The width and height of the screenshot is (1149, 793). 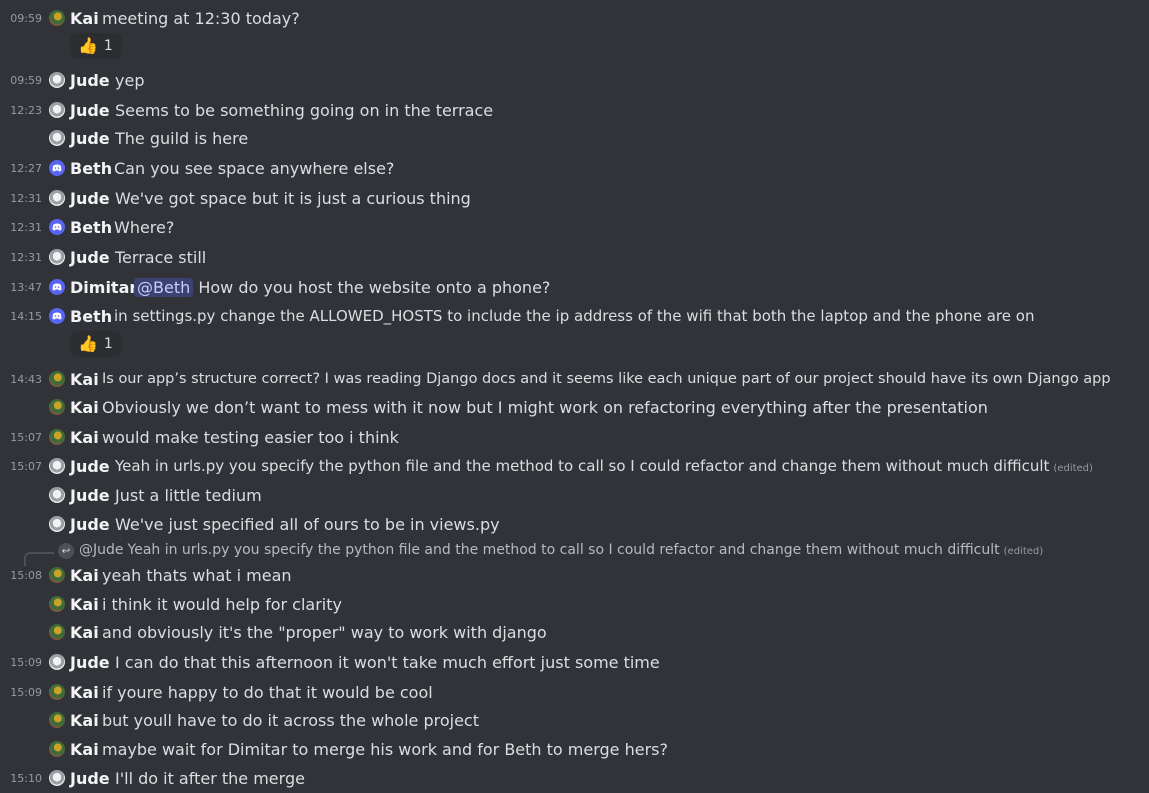 I want to click on thumbs-up-icon: 👍, so click(x=88, y=45).